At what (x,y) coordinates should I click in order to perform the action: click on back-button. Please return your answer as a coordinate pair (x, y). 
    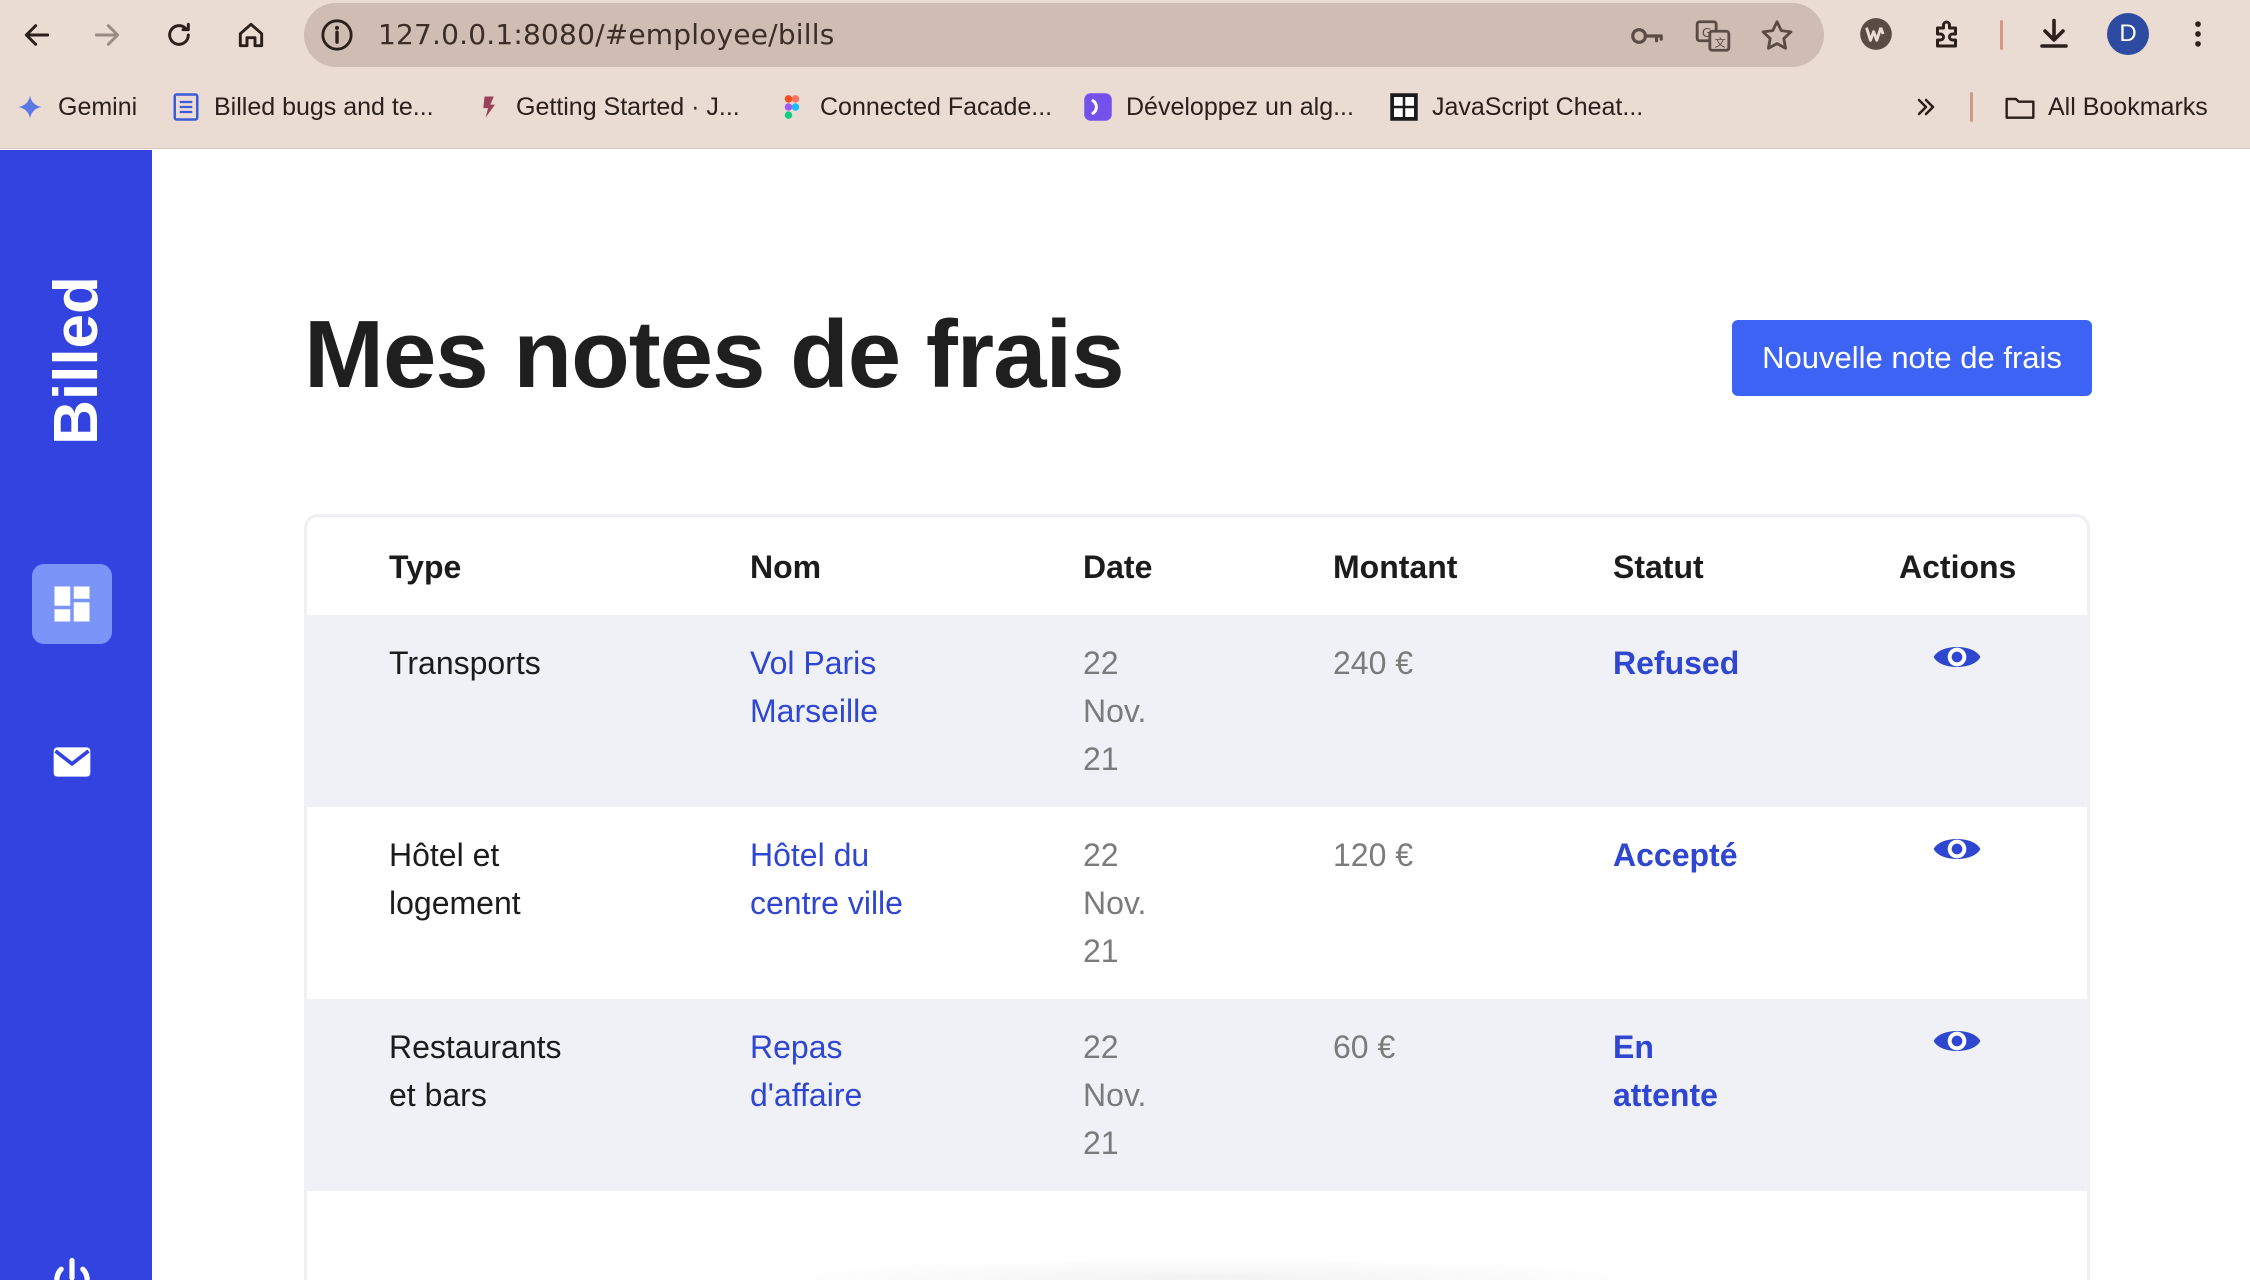
    Looking at the image, I should click on (37, 35).